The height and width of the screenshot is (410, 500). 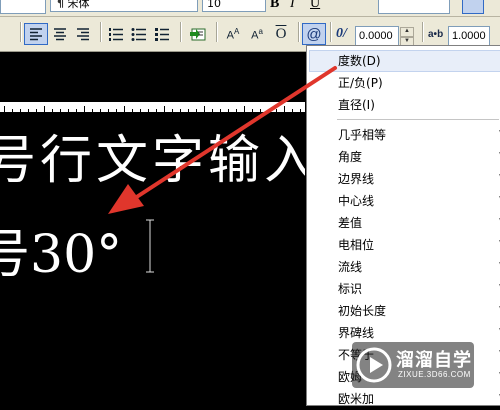 What do you see at coordinates (434, 360) in the screenshot?
I see `watermark-title: 溜溜自学` at bounding box center [434, 360].